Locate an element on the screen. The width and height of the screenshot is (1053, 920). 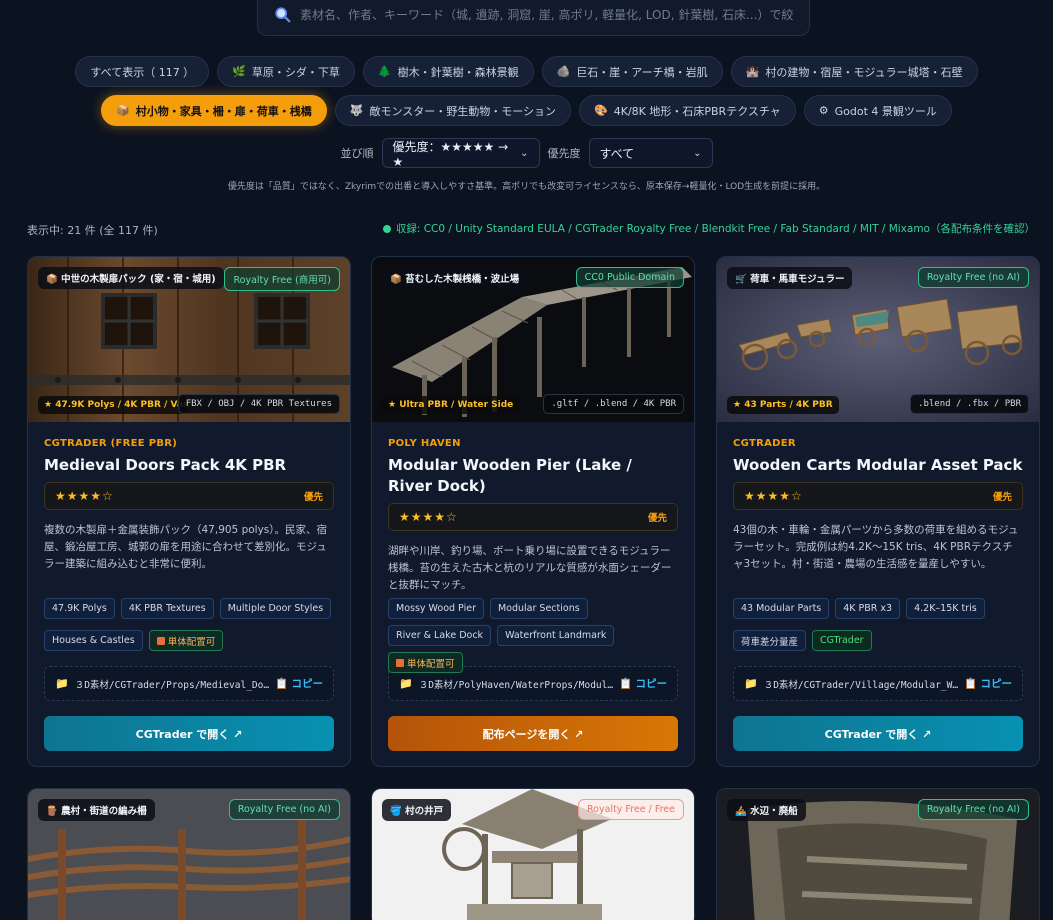
priority-label: 優先度 is located at coordinates (564, 153).